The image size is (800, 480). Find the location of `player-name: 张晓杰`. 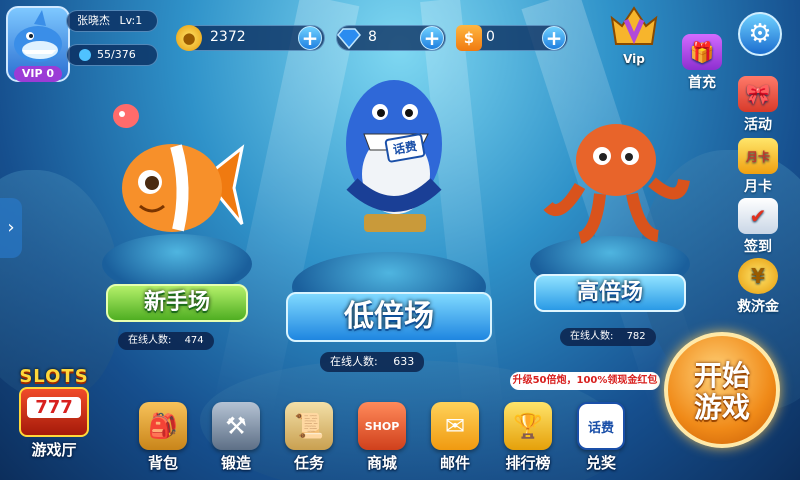

player-name: 张晓杰 is located at coordinates (93, 20).